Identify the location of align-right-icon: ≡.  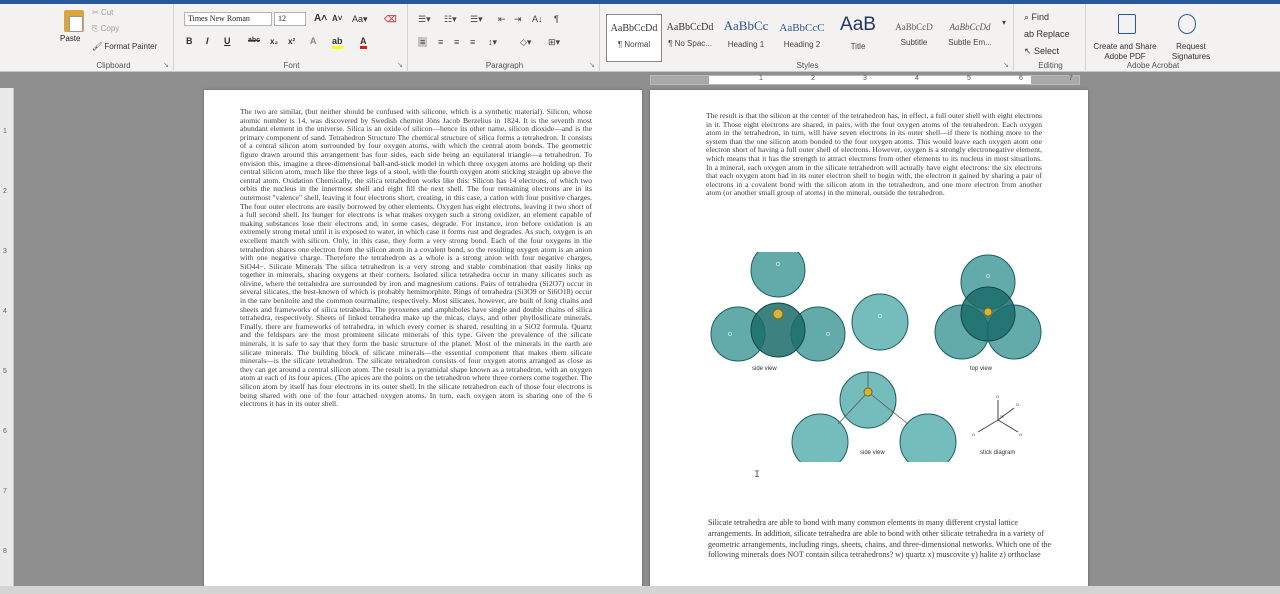
(456, 42).